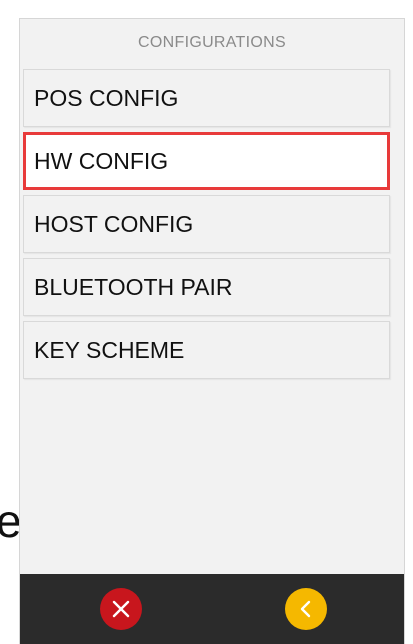 The height and width of the screenshot is (644, 413). Describe the element at coordinates (212, 609) in the screenshot. I see `footer-bar` at that location.